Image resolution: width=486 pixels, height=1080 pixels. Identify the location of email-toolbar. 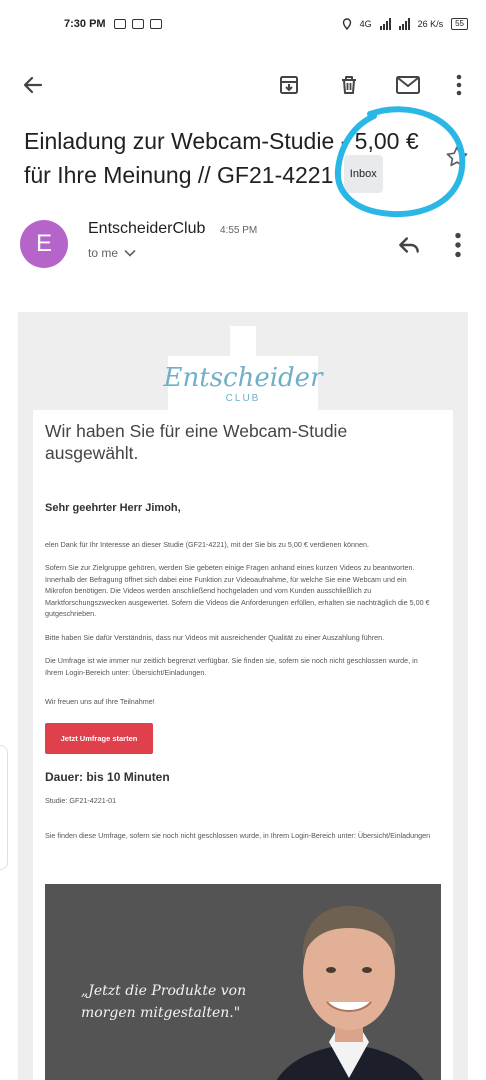
(243, 85).